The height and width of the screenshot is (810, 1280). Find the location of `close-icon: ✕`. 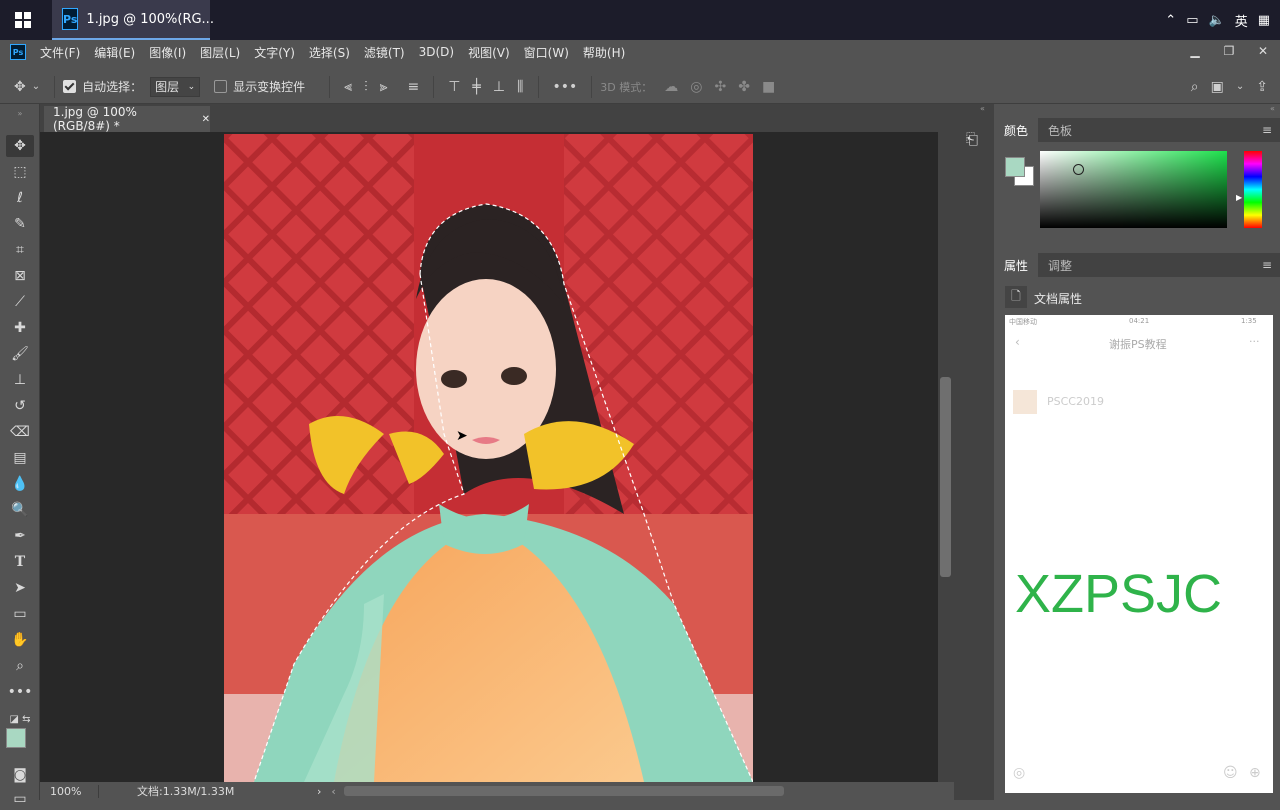

close-icon: ✕ is located at coordinates (1263, 51).